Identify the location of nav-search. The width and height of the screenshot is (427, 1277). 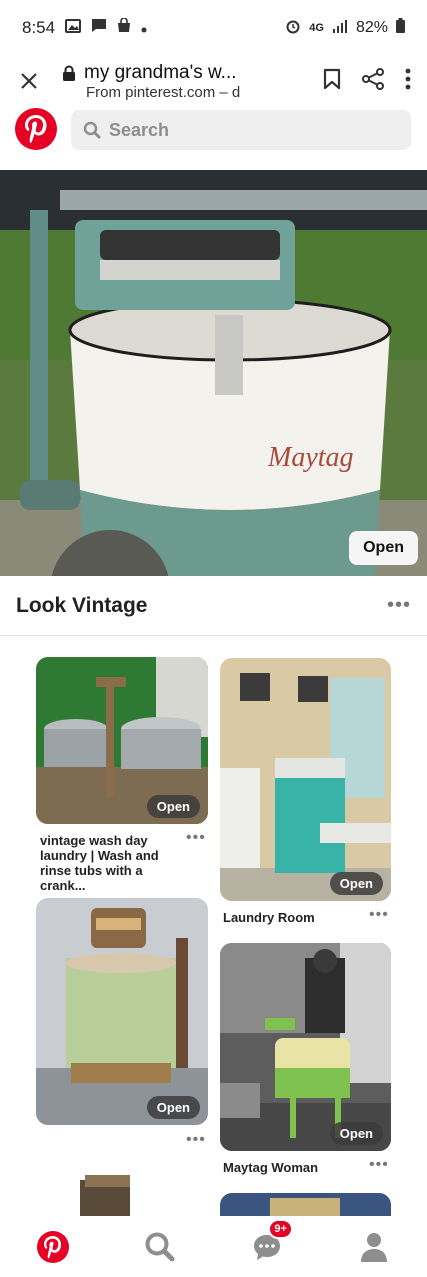
(160, 1247).